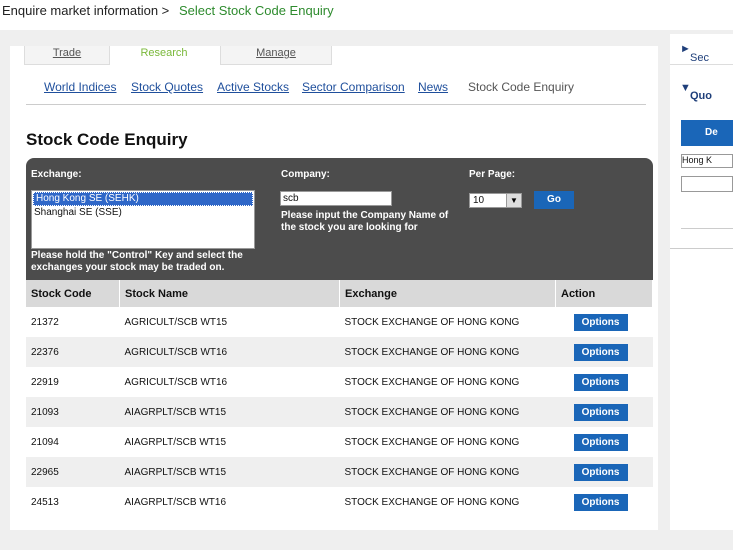  I want to click on sidebar-section-label: ► Sec, so click(694, 53).